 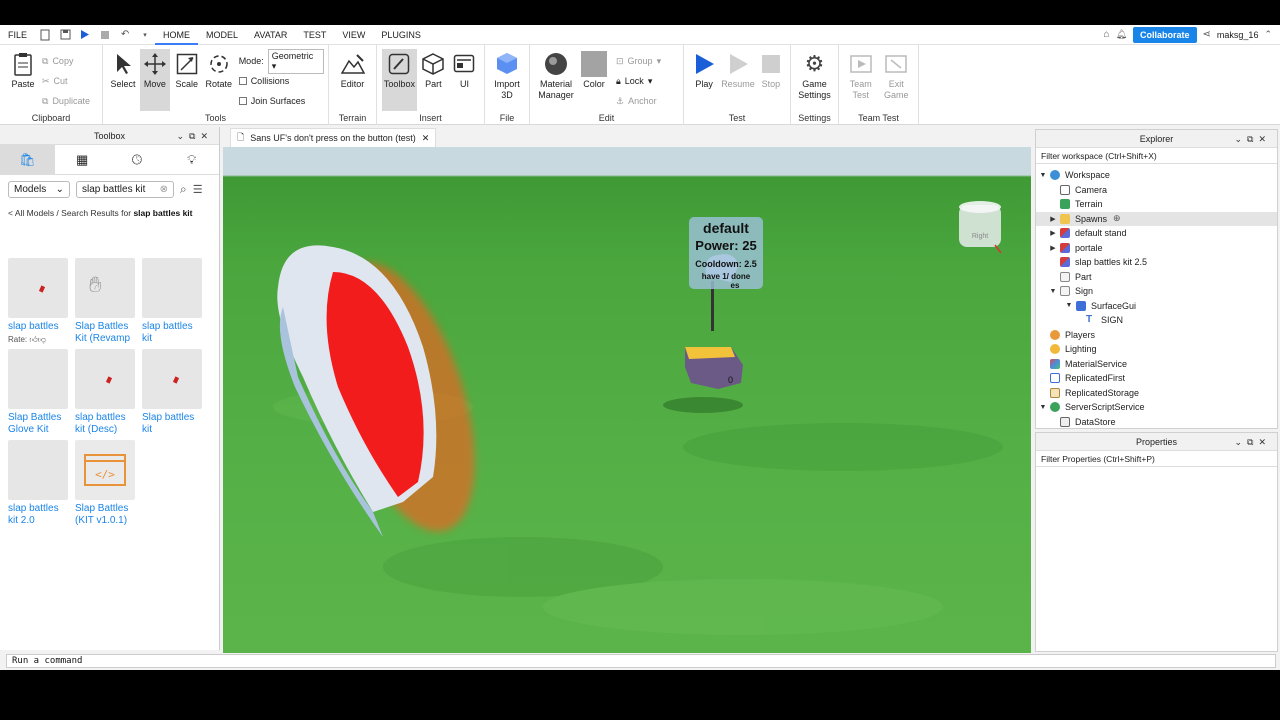 I want to click on material-manager-button: Material Manager, so click(x=556, y=80).